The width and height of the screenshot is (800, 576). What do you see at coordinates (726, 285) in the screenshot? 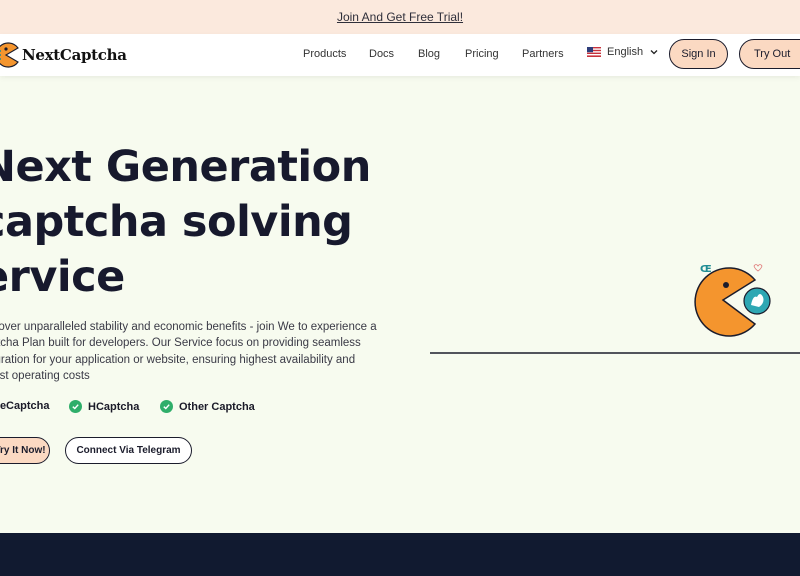
I see `pacman-eye` at bounding box center [726, 285].